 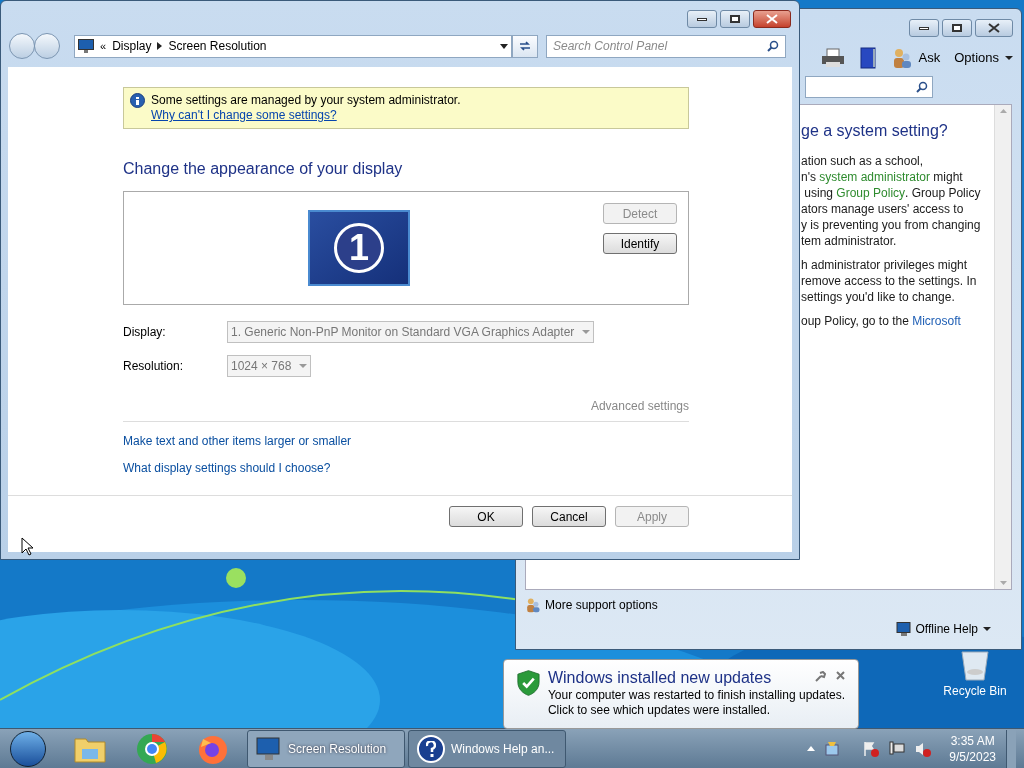 What do you see at coordinates (820, 676) in the screenshot?
I see `wrench-icon` at bounding box center [820, 676].